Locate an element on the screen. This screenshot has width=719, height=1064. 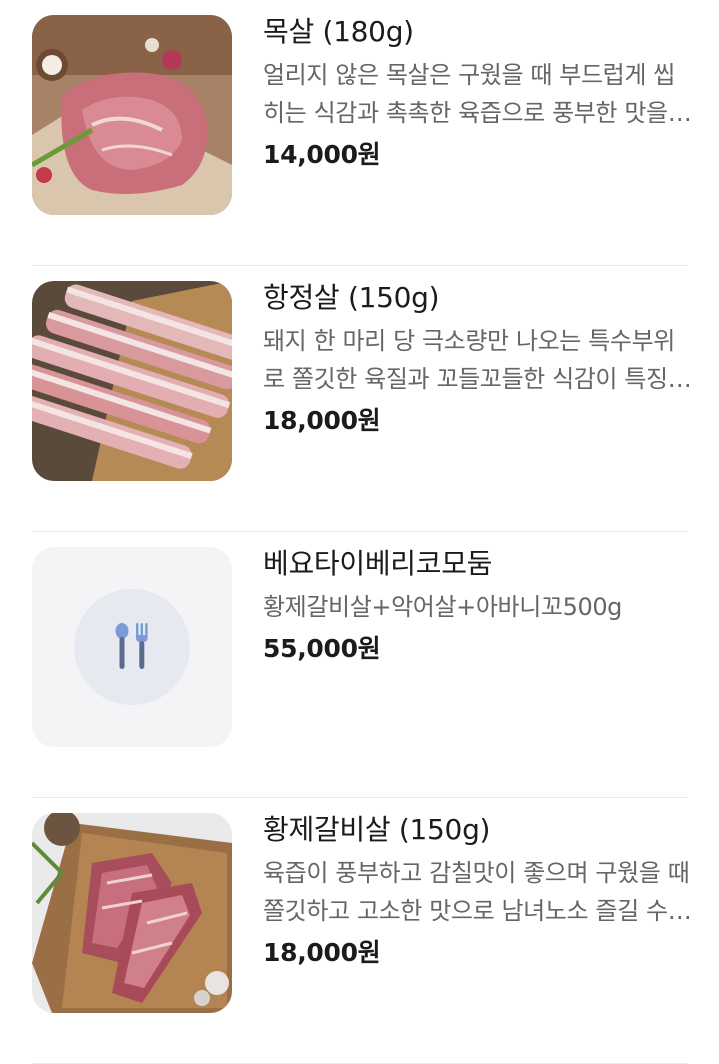
item-price: 14,000원 is located at coordinates (322, 154).